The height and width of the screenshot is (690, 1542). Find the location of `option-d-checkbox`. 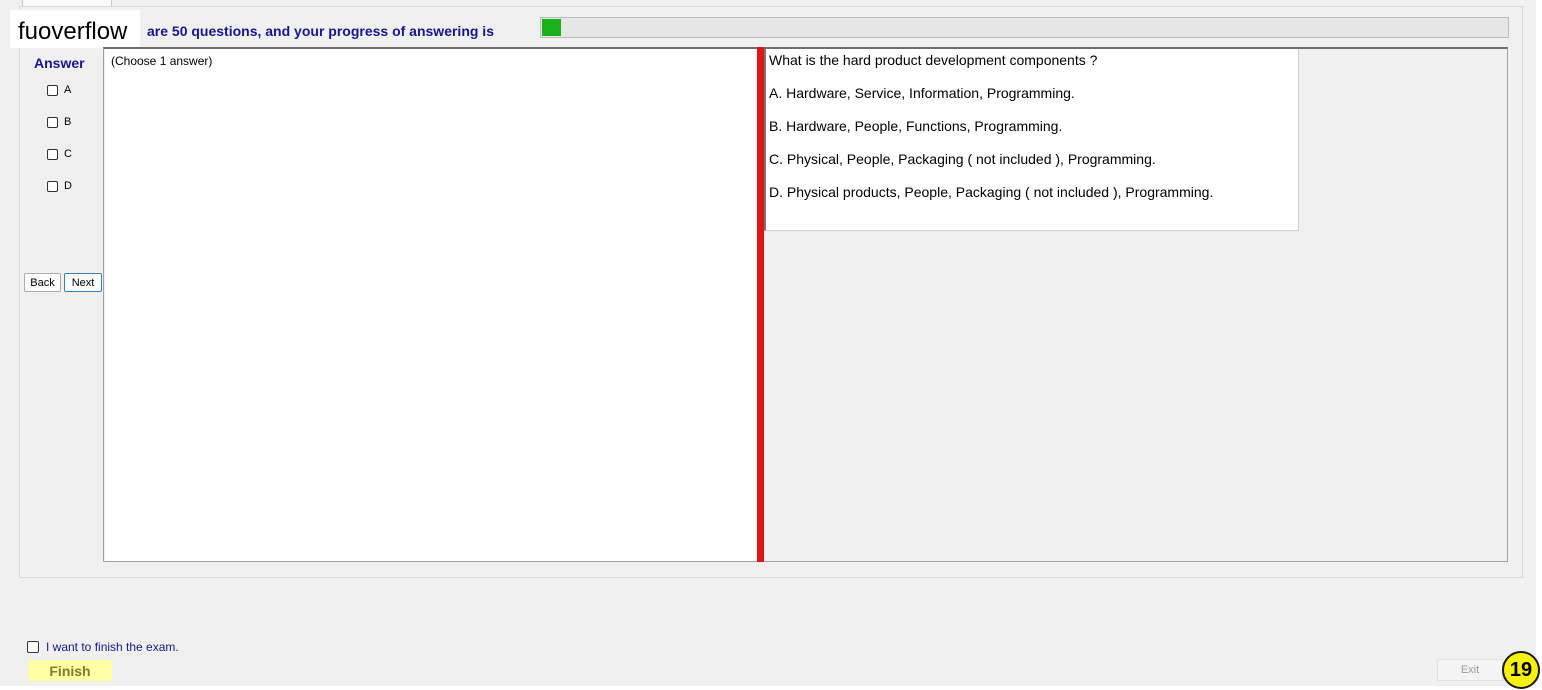

option-d-checkbox is located at coordinates (52, 186).